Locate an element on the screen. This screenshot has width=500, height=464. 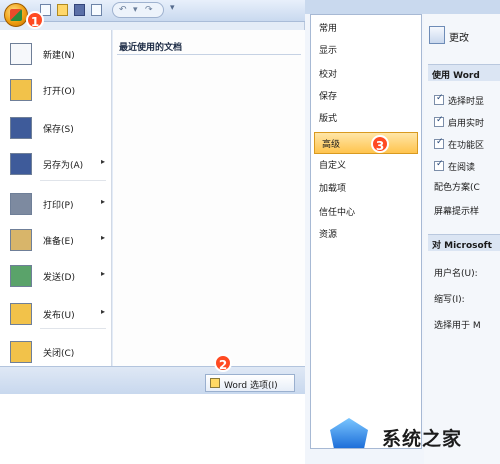
undo-dropdown-icon: ▾ is located at coordinates (135, 10).